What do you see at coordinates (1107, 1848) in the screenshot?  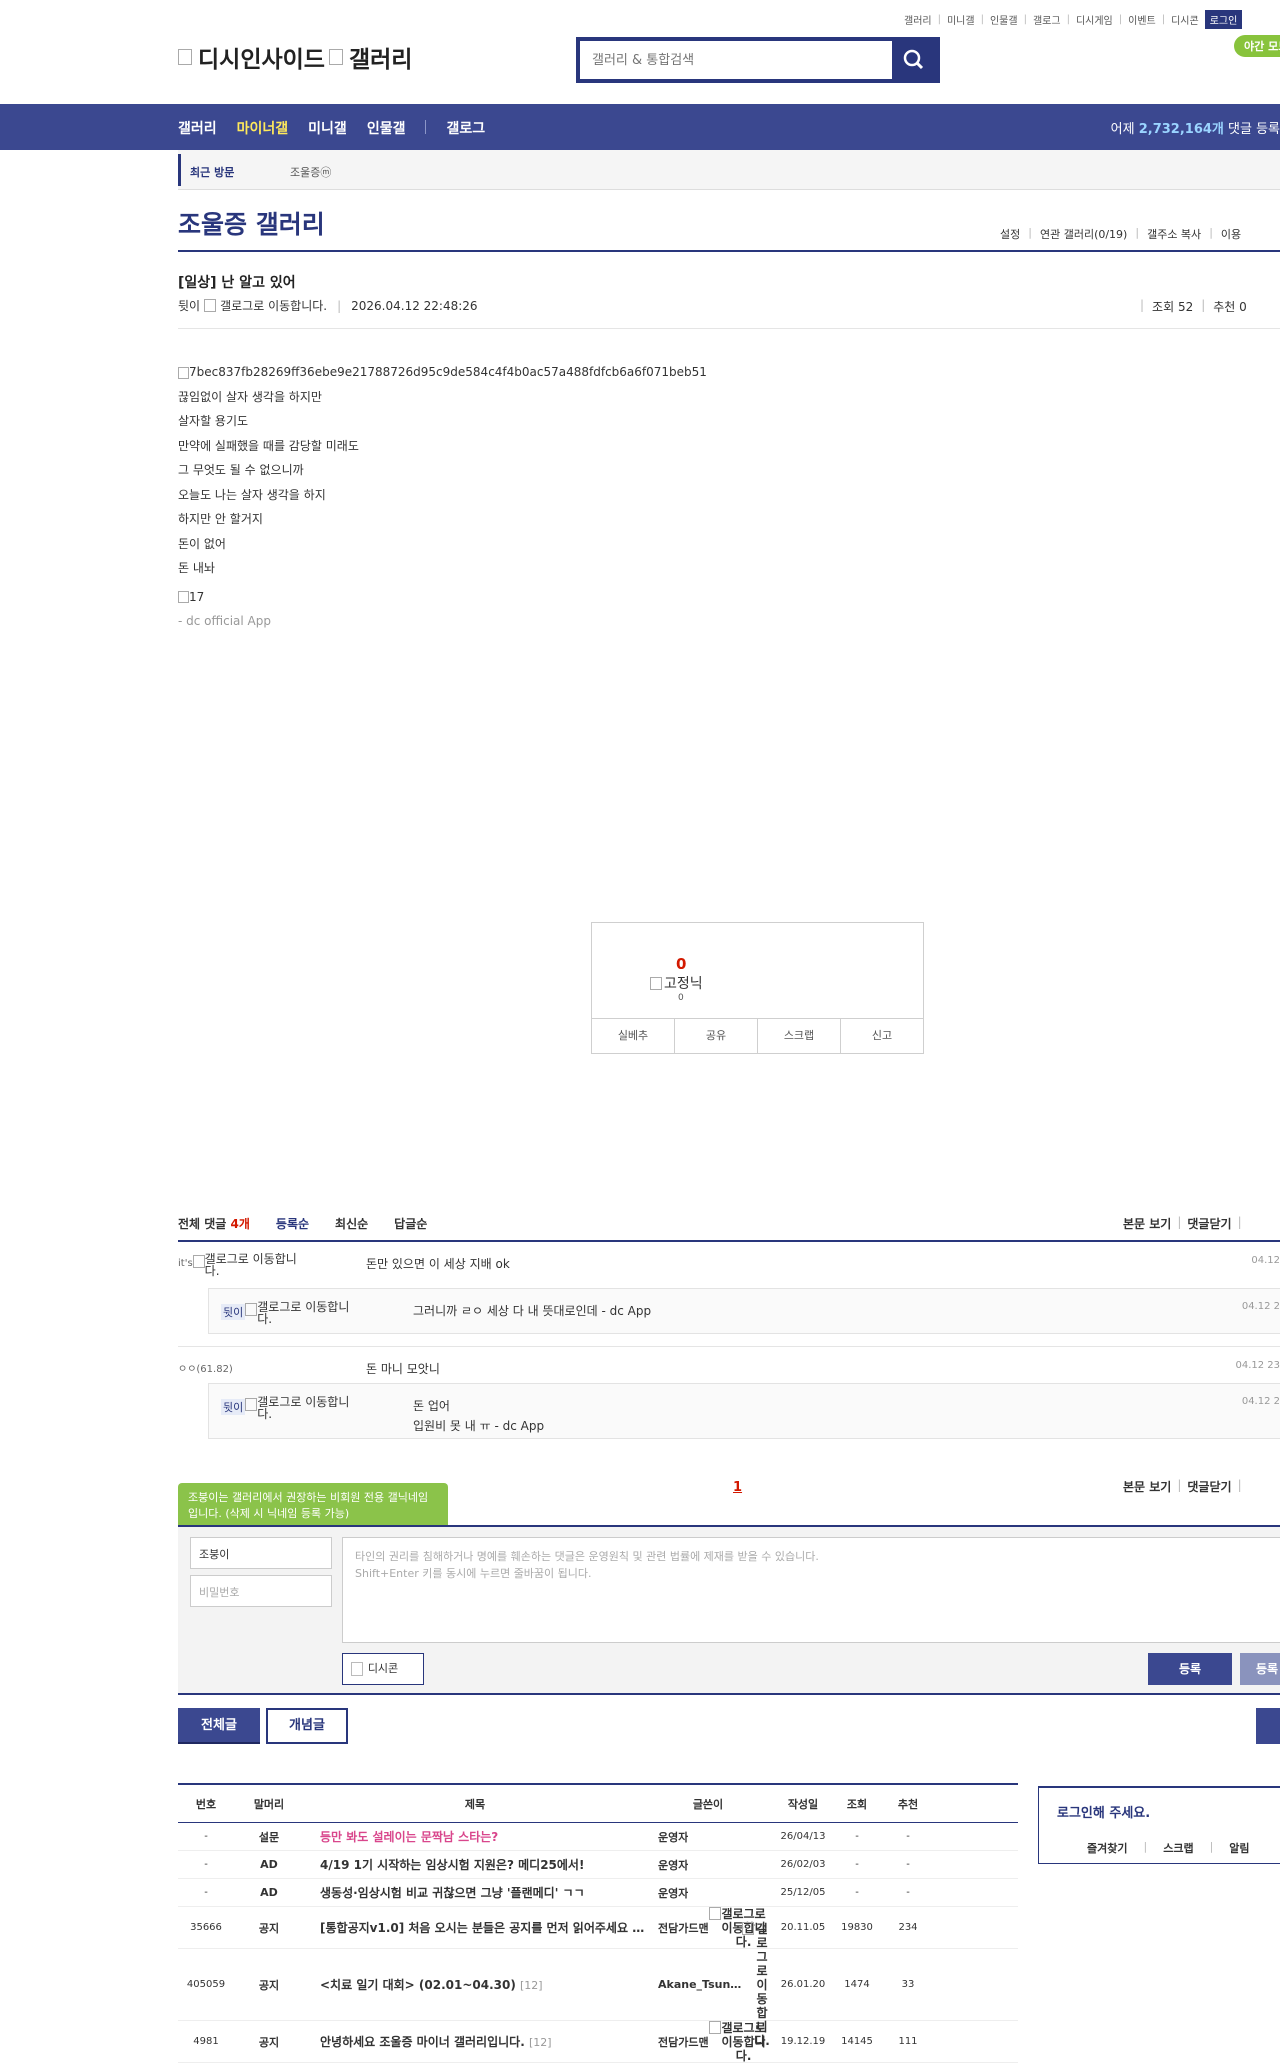 I see `favorites-link: 즐겨찾기` at bounding box center [1107, 1848].